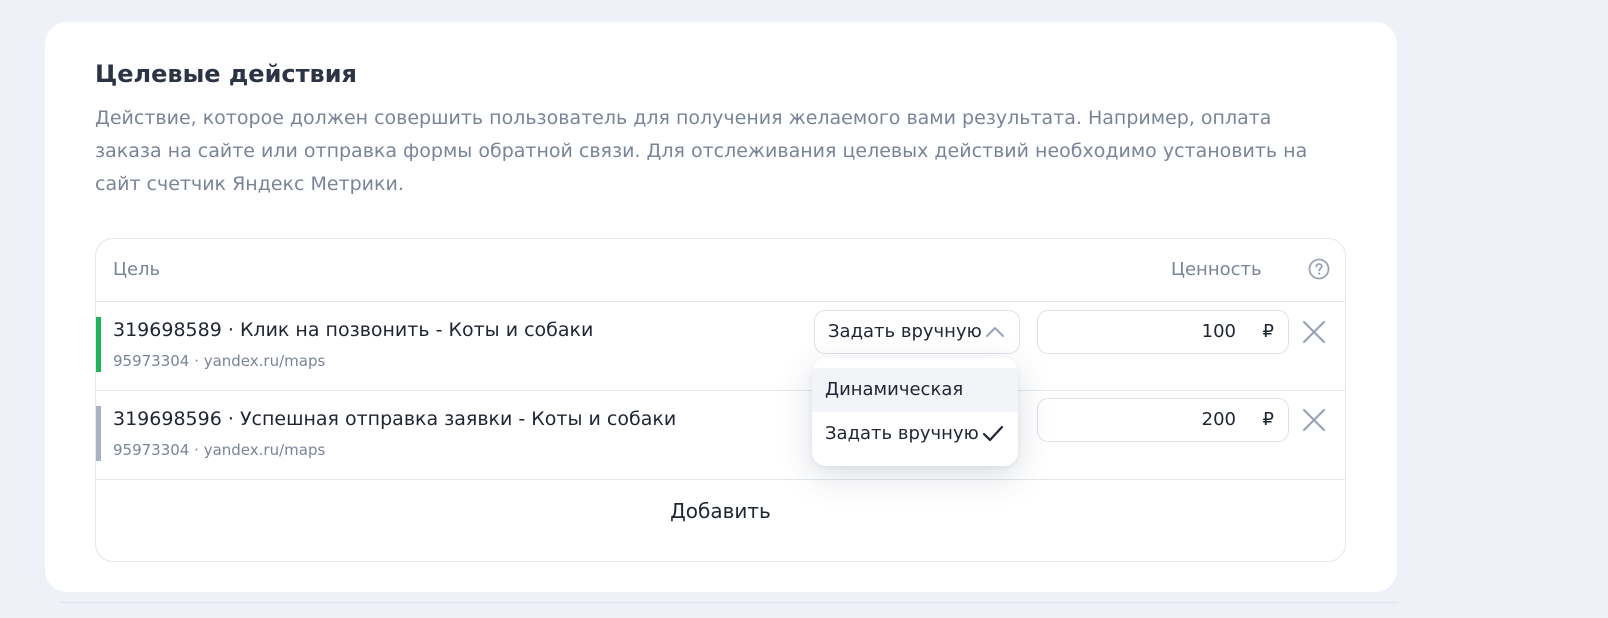  Describe the element at coordinates (894, 389) in the screenshot. I see `dropdown-option-label: Динамическая` at that location.